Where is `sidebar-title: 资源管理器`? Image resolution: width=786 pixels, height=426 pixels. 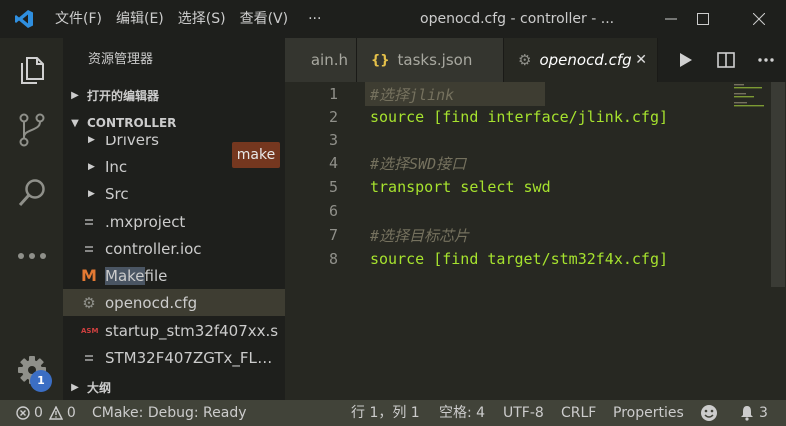
sidebar-title: 资源管理器 is located at coordinates (121, 59).